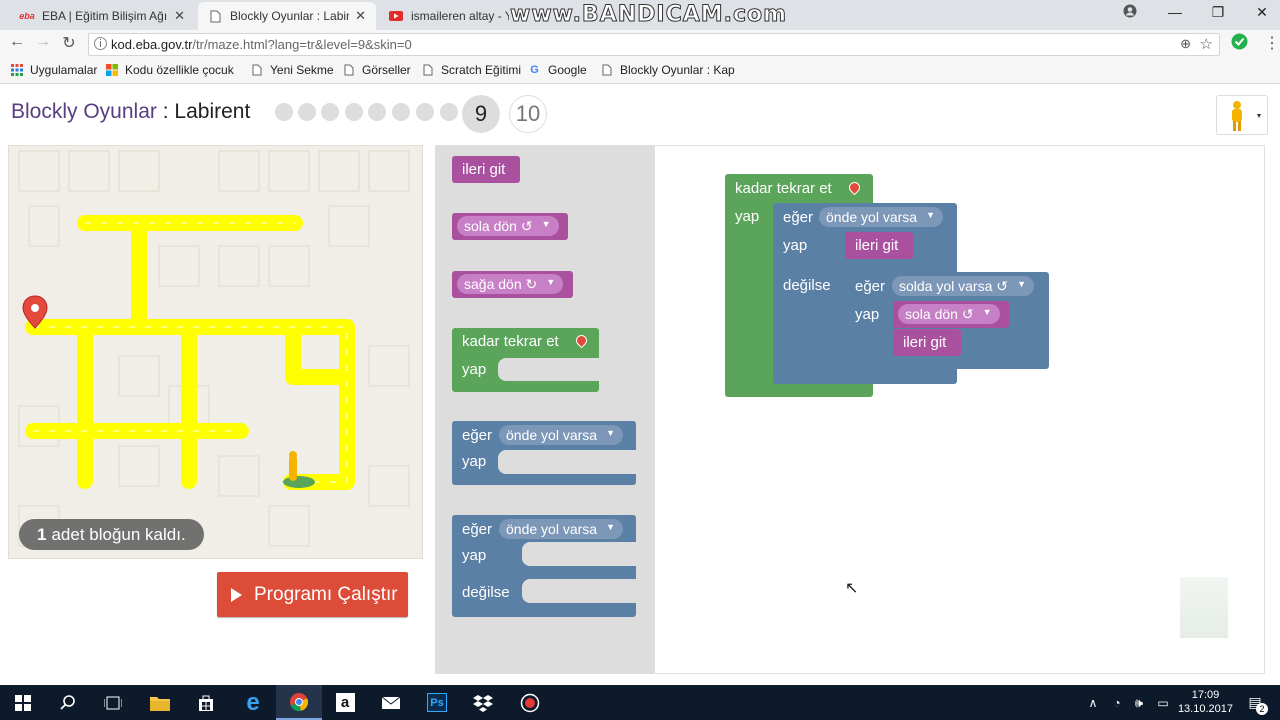  I want to click on level-button-next: 10, so click(528, 114).